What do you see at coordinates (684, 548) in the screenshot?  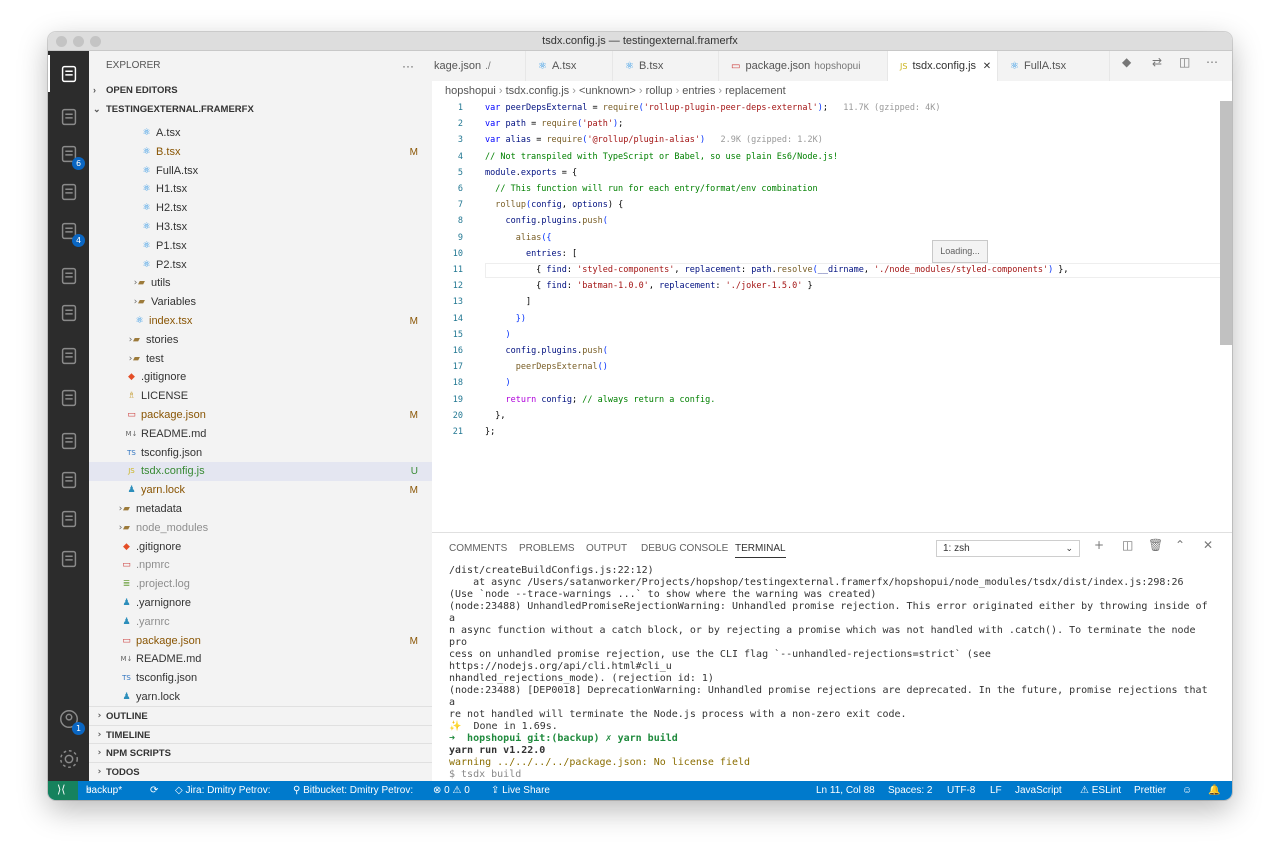 I see `panel-tab-debug-console: DEBUG CONSOLE` at bounding box center [684, 548].